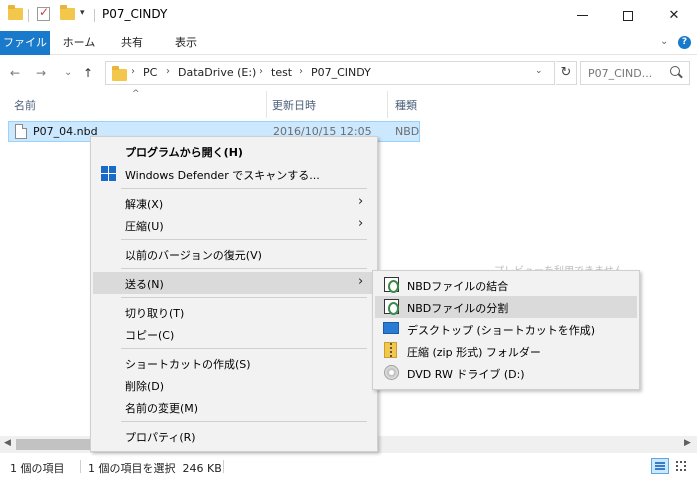  Describe the element at coordinates (155, 468) in the screenshot. I see `status-selection: 1 個の項目を選択 246 KB` at that location.